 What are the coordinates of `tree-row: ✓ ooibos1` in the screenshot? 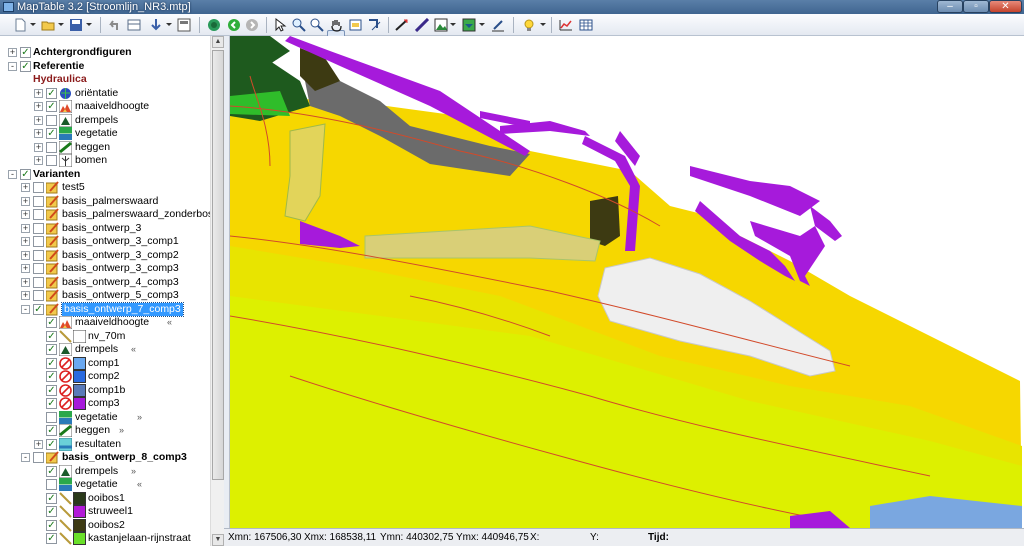 It's located at (105, 498).